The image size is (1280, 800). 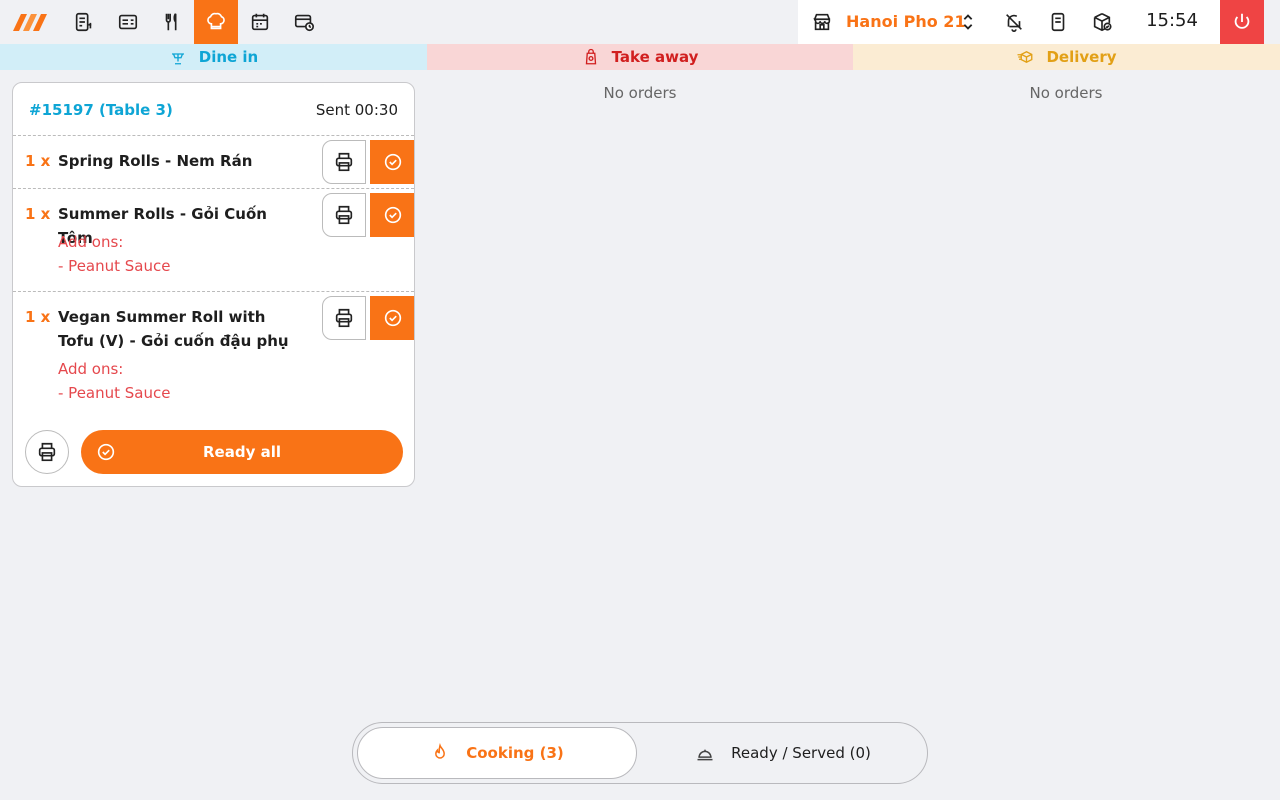 What do you see at coordinates (177, 59) in the screenshot?
I see `dining-table-icon` at bounding box center [177, 59].